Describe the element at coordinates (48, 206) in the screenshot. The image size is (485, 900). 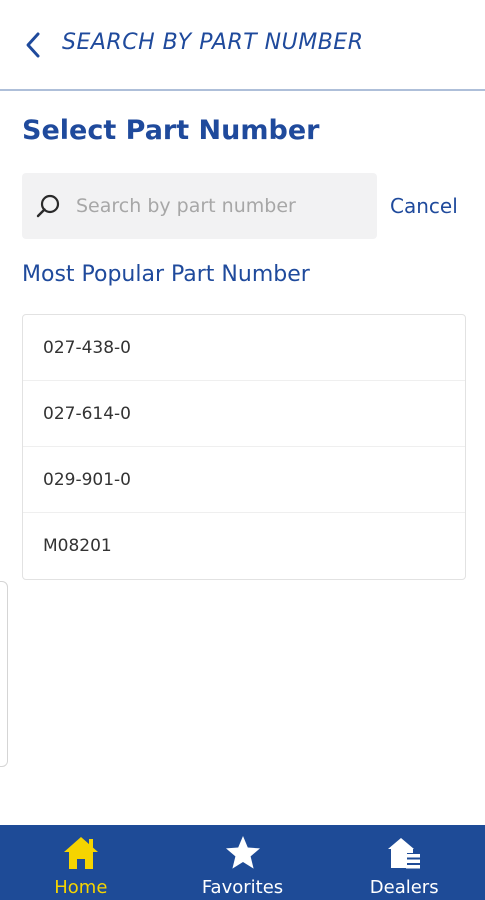
I see `search-icon` at that location.